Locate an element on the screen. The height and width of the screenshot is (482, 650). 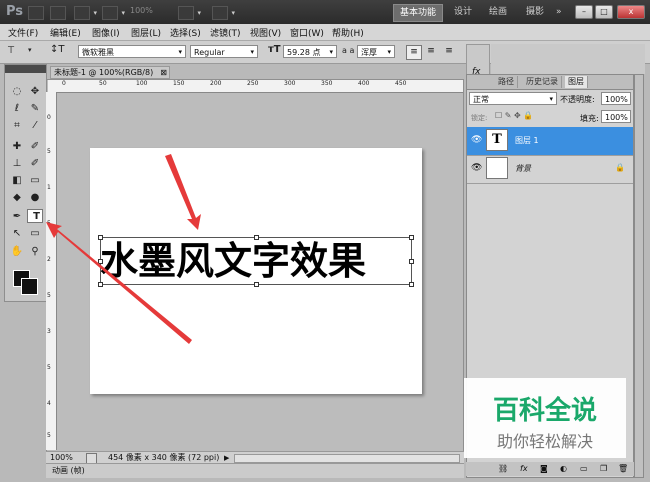
layers-scrollbar is located at coordinates (639, 276).